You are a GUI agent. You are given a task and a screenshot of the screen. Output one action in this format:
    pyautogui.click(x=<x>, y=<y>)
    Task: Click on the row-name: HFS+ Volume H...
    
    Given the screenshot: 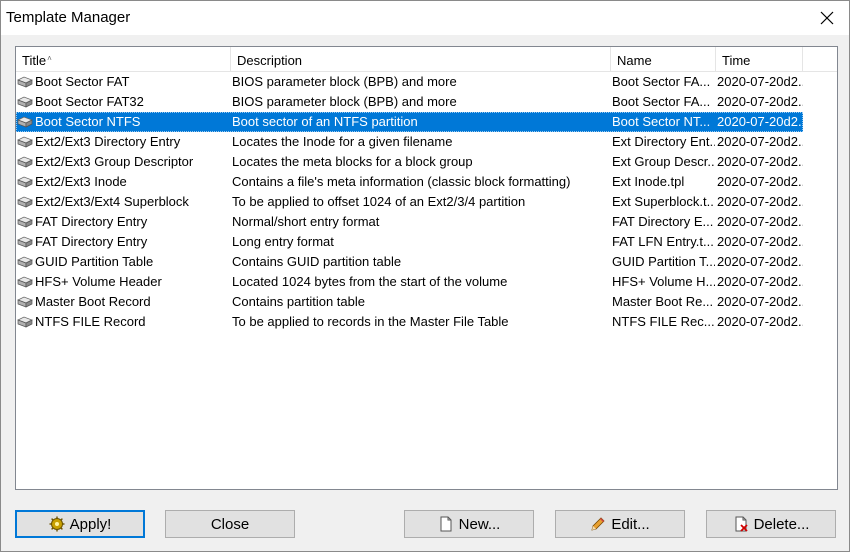 What is the action you would take?
    pyautogui.click(x=663, y=281)
    